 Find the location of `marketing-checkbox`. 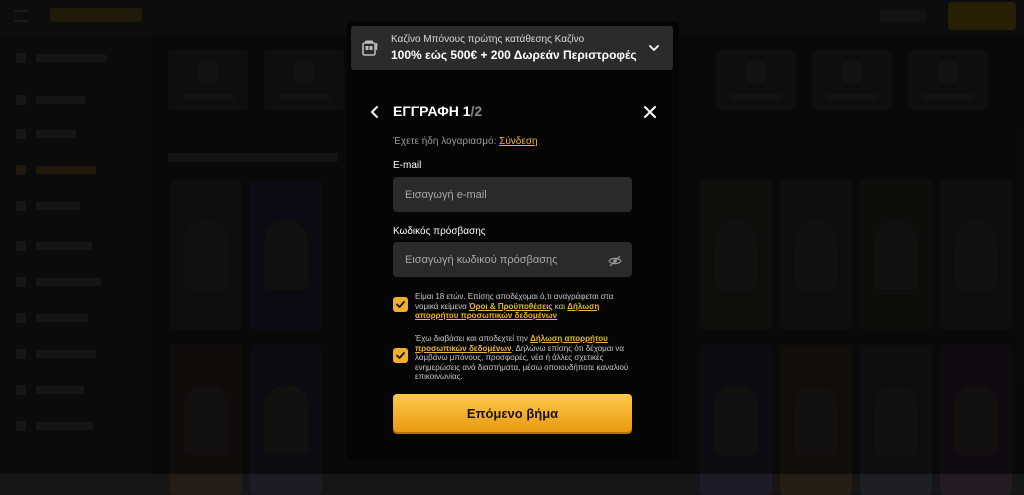

marketing-checkbox is located at coordinates (400, 355).